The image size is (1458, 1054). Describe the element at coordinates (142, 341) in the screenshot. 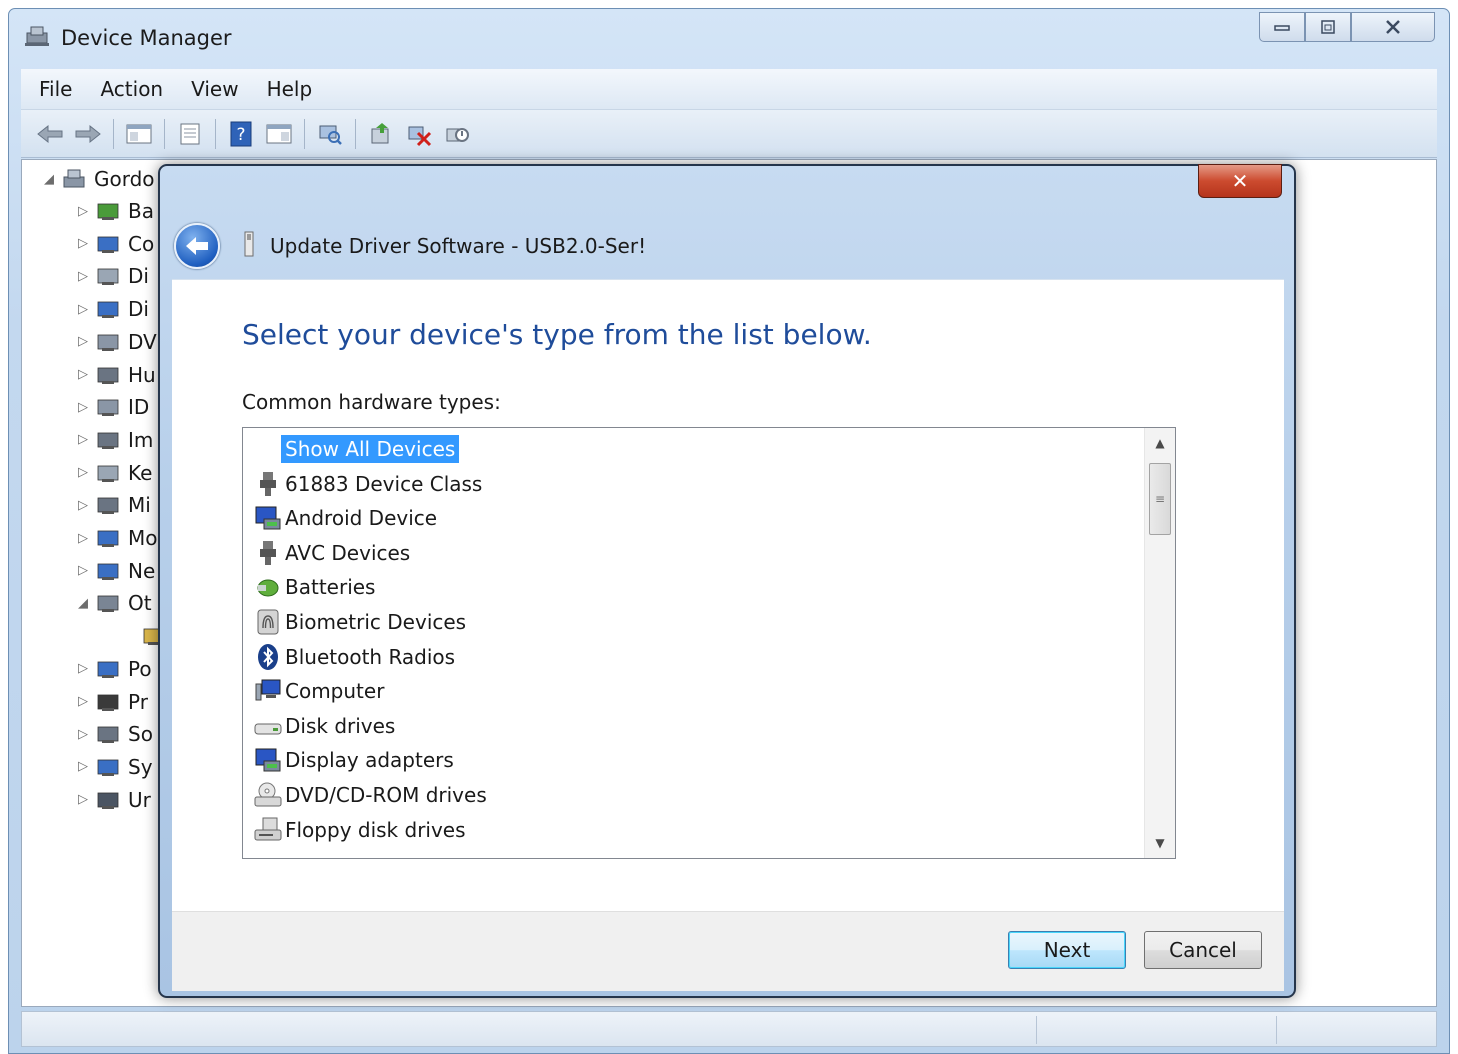

I see `tree-category-label: DV` at that location.